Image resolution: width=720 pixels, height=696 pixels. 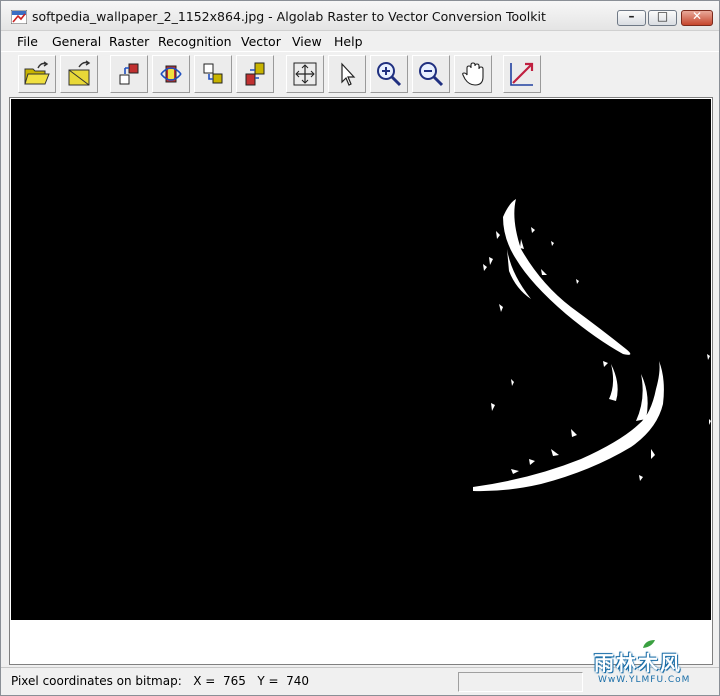 I want to click on vectorize-button, so click(x=255, y=74).